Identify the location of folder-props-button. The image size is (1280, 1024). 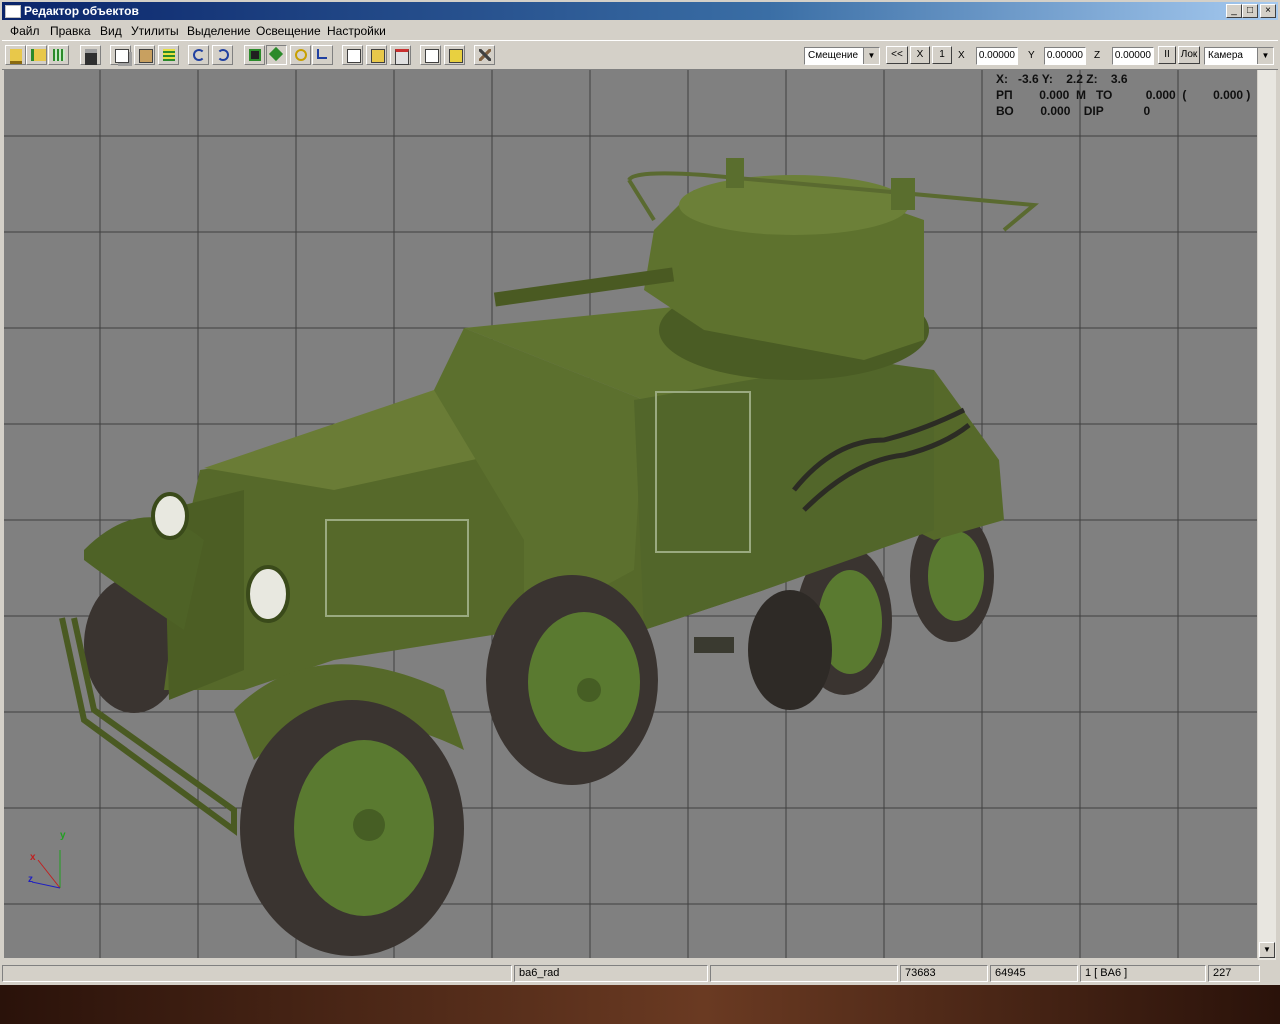
(376, 55).